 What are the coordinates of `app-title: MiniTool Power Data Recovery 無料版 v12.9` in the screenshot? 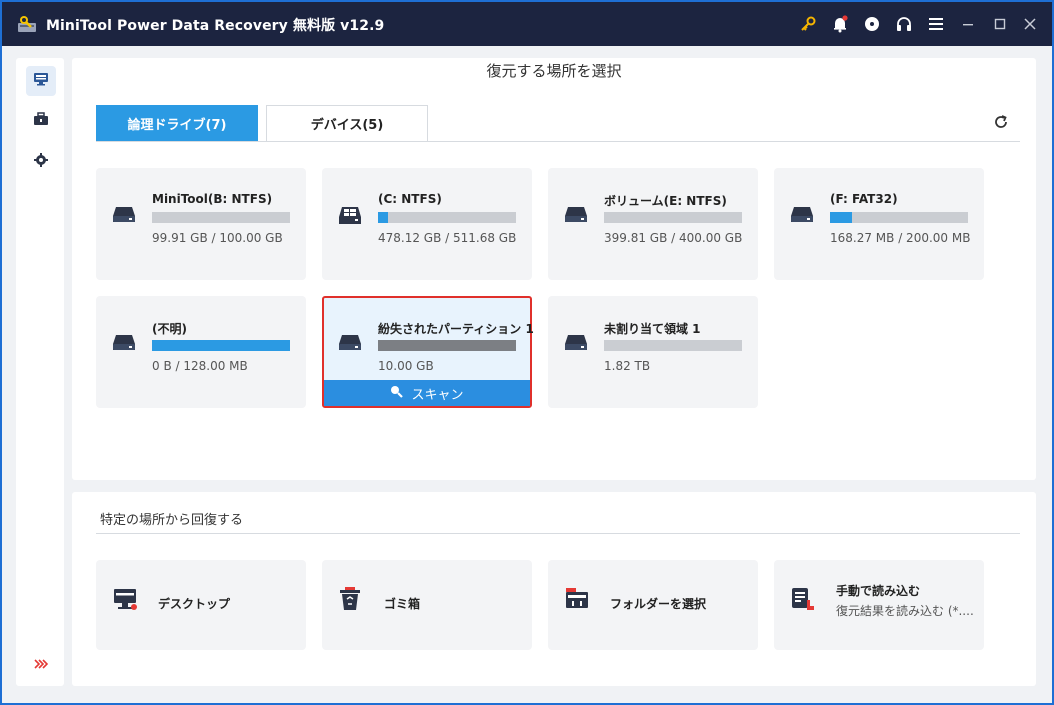 It's located at (215, 26).